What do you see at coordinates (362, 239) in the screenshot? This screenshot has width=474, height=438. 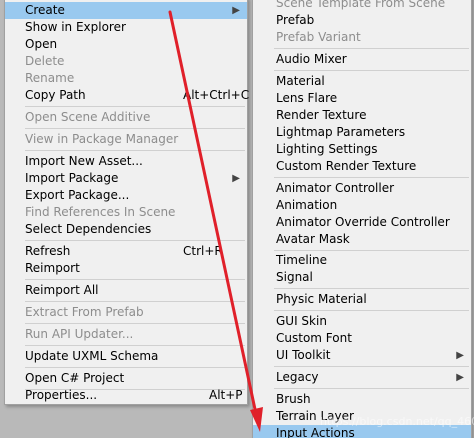 I see `menu-item-avatar-mask: Avatar Mask` at bounding box center [362, 239].